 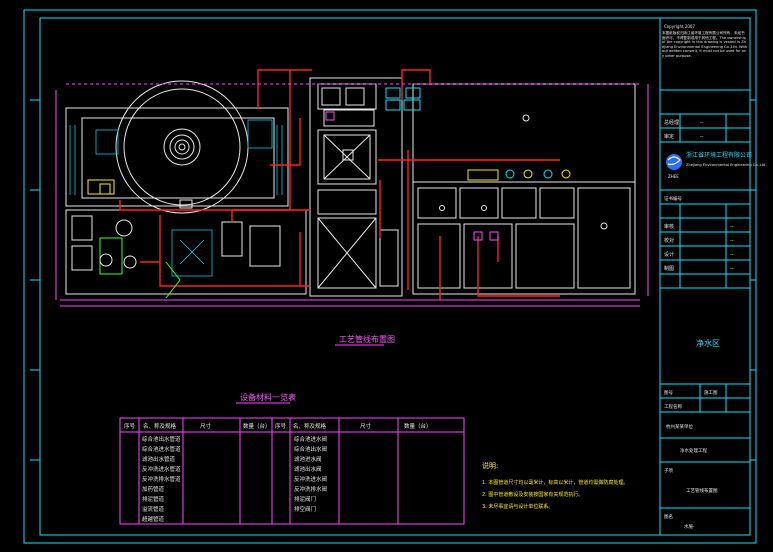 What do you see at coordinates (310, 426) in the screenshot?
I see `table-header-name-2: 名、称及规格` at bounding box center [310, 426].